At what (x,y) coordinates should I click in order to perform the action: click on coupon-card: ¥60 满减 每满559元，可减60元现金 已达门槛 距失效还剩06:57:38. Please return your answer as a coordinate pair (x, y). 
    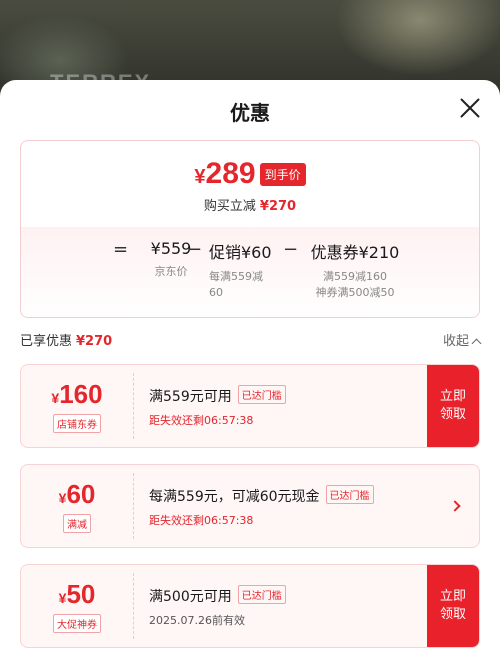
    Looking at the image, I should click on (250, 506).